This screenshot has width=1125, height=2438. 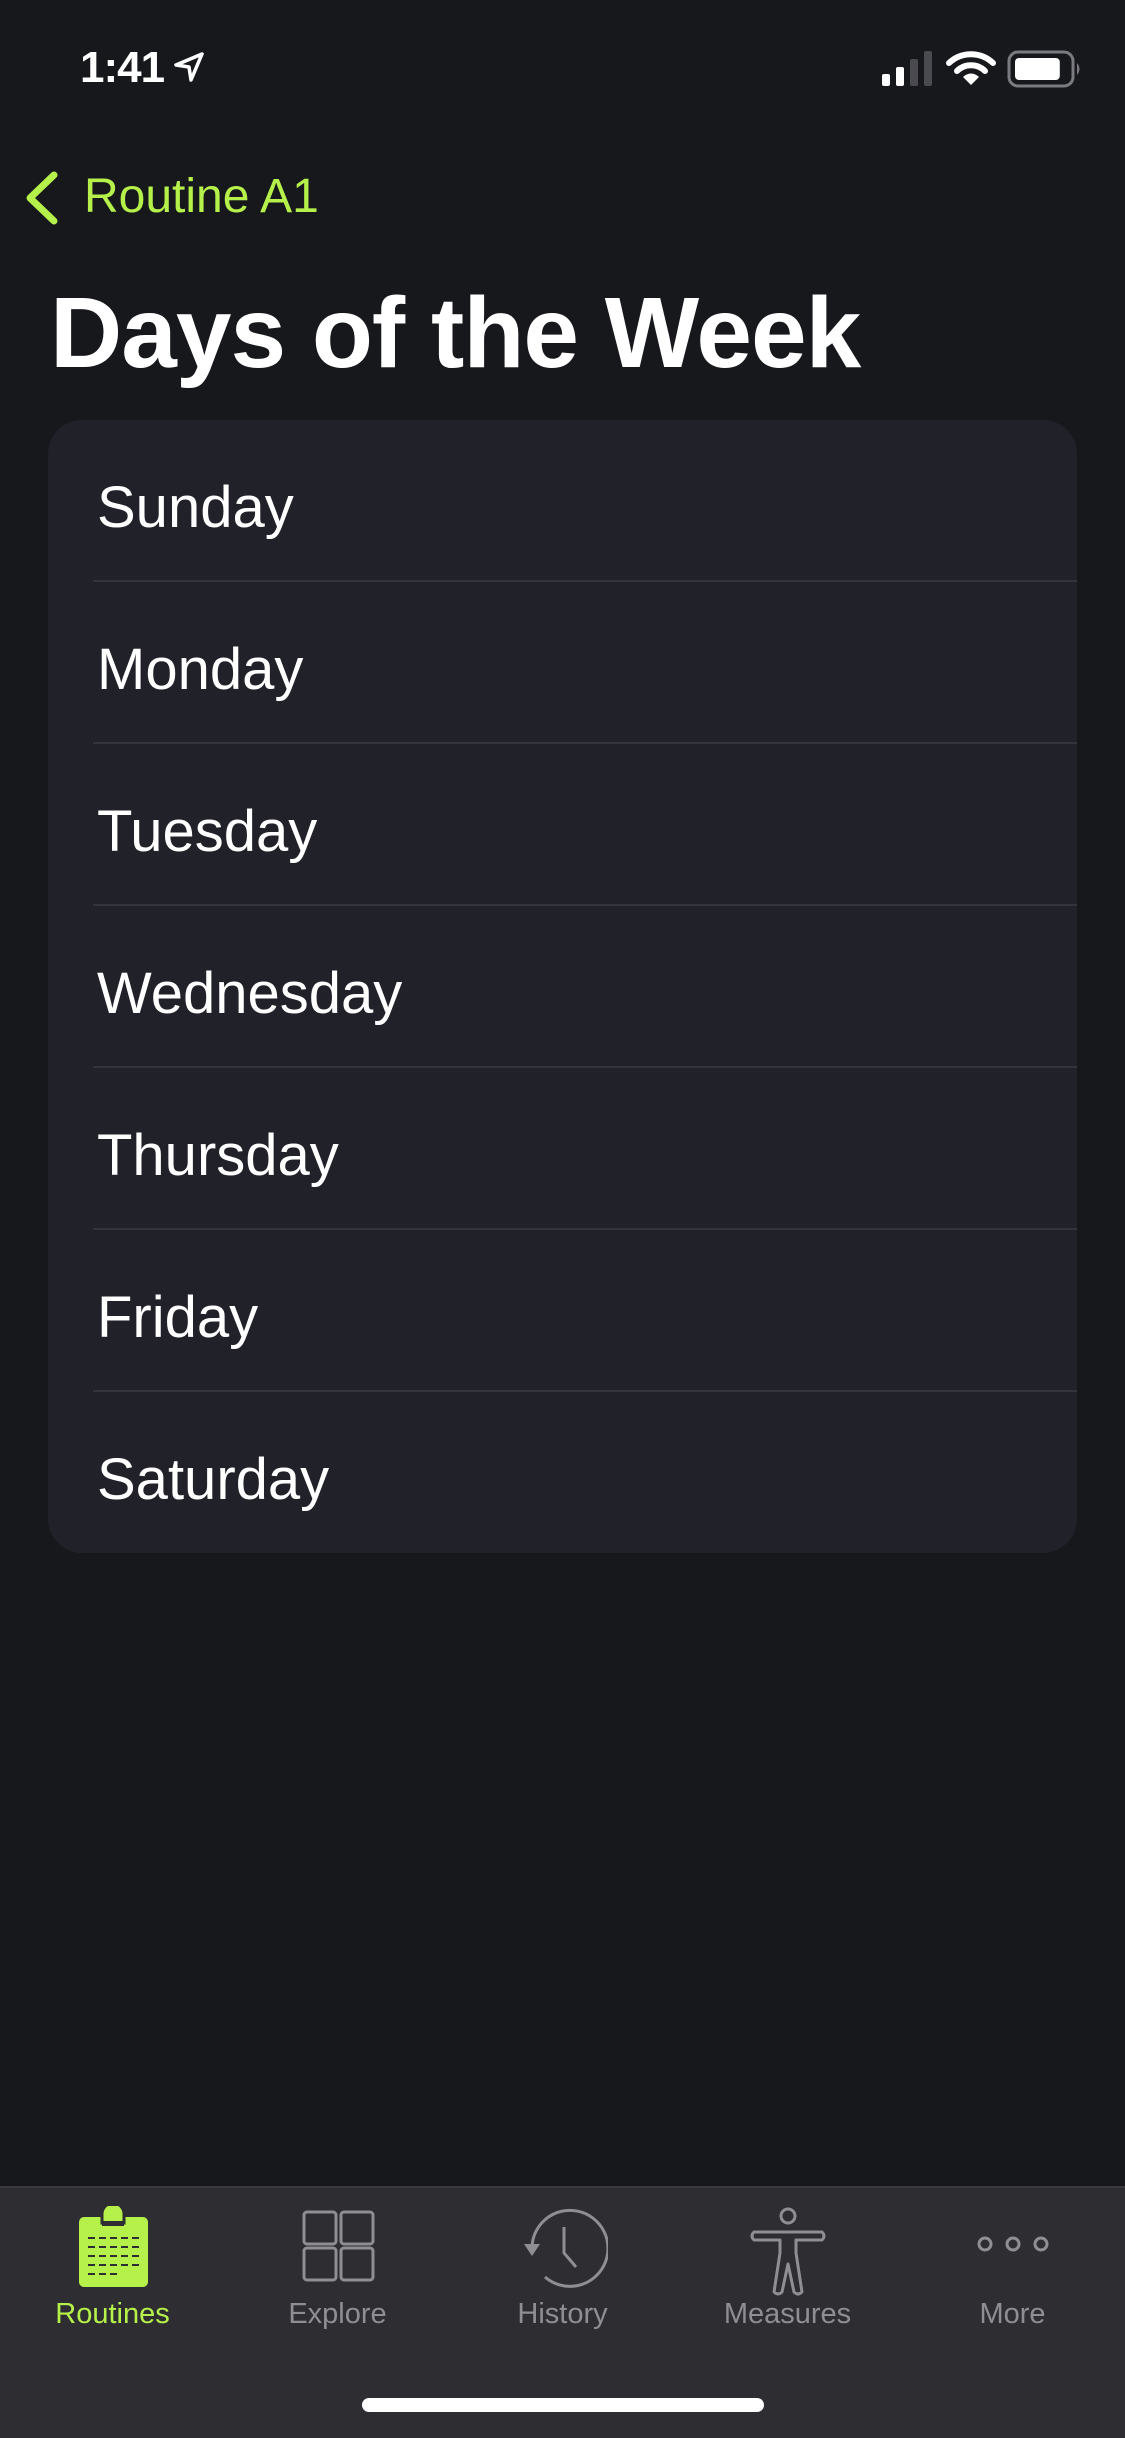 What do you see at coordinates (562, 1472) in the screenshot?
I see `day-row-saturday: Saturday` at bounding box center [562, 1472].